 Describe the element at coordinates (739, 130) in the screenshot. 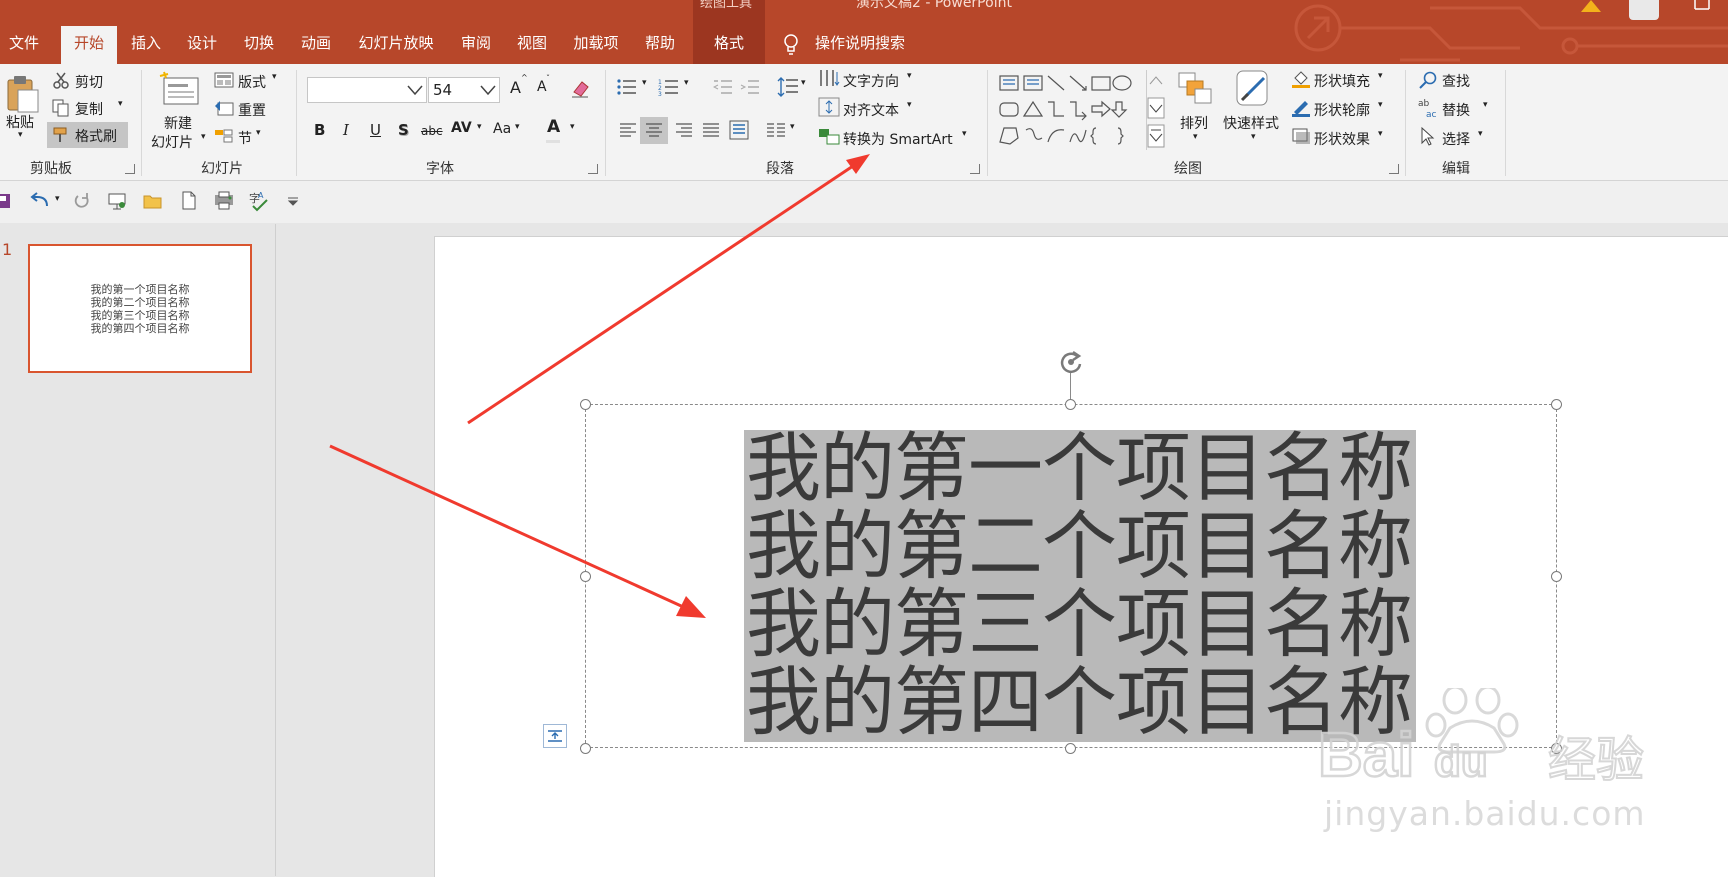

I see `distributed-icon` at that location.